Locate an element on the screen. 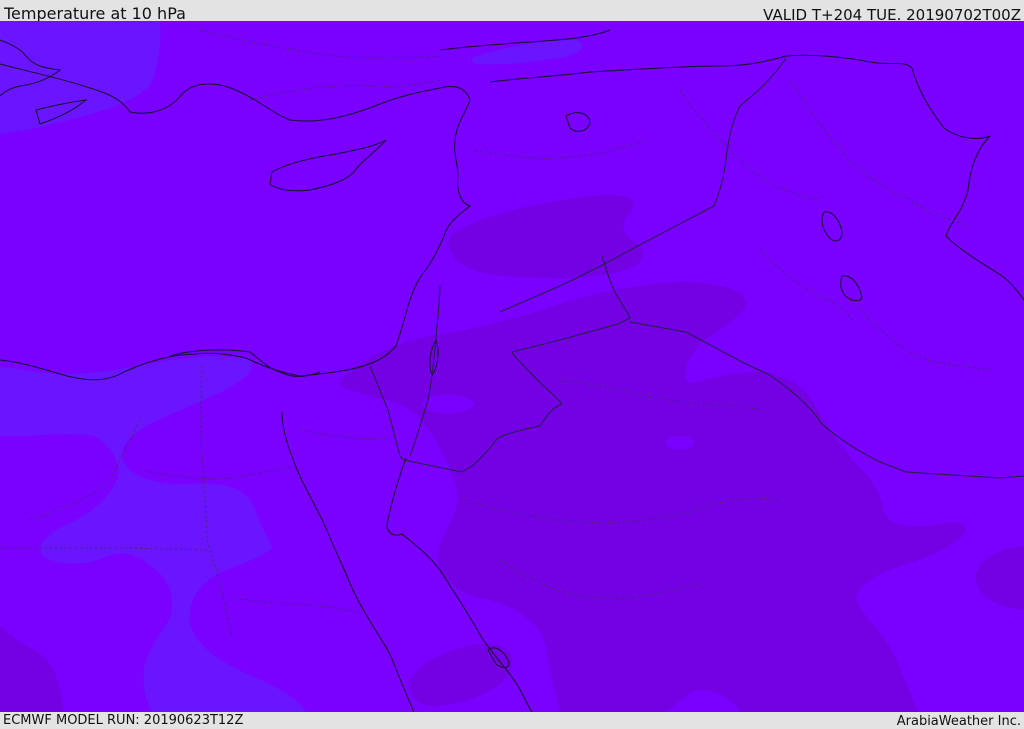  brand-credit: ArabiaWeather Inc. is located at coordinates (958, 721).